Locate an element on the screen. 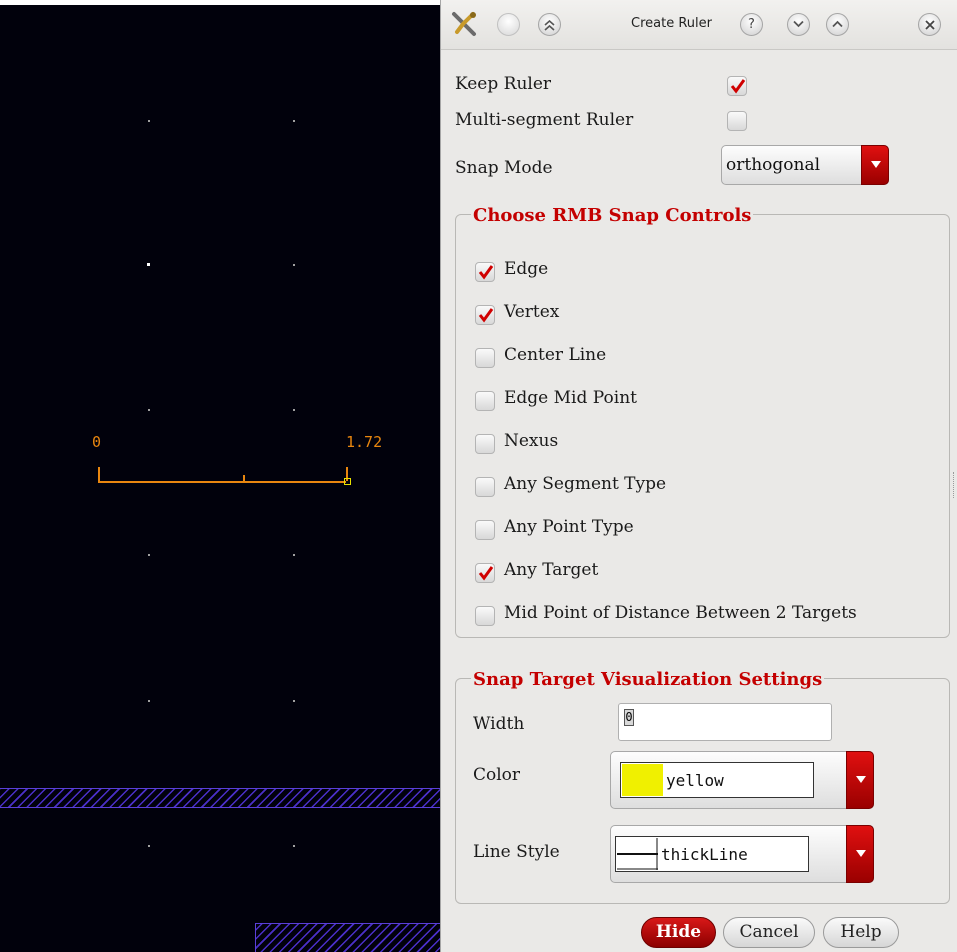 The image size is (957, 952). rmb-snap-label: Any Point Type is located at coordinates (569, 527).